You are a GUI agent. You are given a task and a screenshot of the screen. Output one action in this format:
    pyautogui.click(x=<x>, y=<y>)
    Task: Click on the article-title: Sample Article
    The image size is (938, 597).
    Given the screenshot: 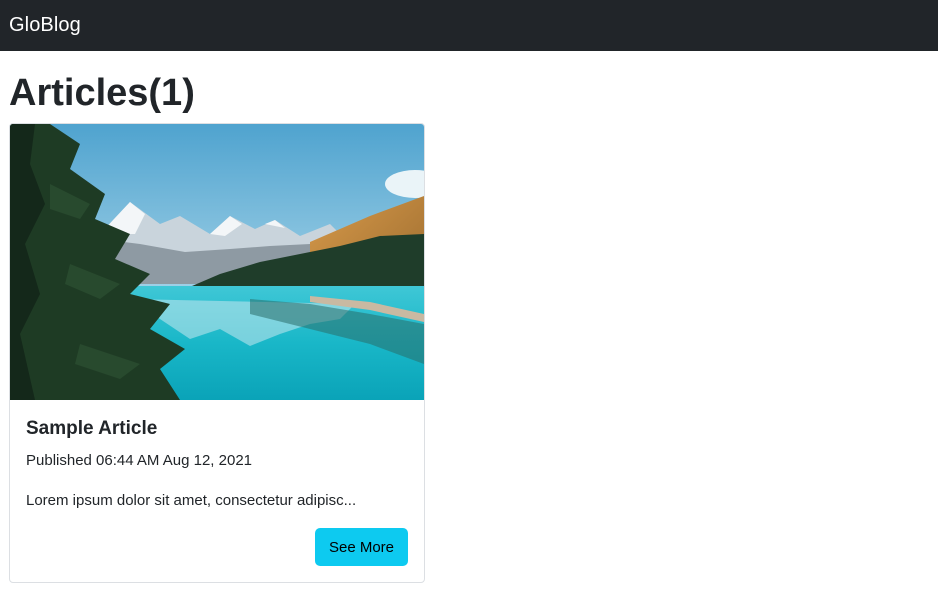 What is the action you would take?
    pyautogui.click(x=91, y=429)
    